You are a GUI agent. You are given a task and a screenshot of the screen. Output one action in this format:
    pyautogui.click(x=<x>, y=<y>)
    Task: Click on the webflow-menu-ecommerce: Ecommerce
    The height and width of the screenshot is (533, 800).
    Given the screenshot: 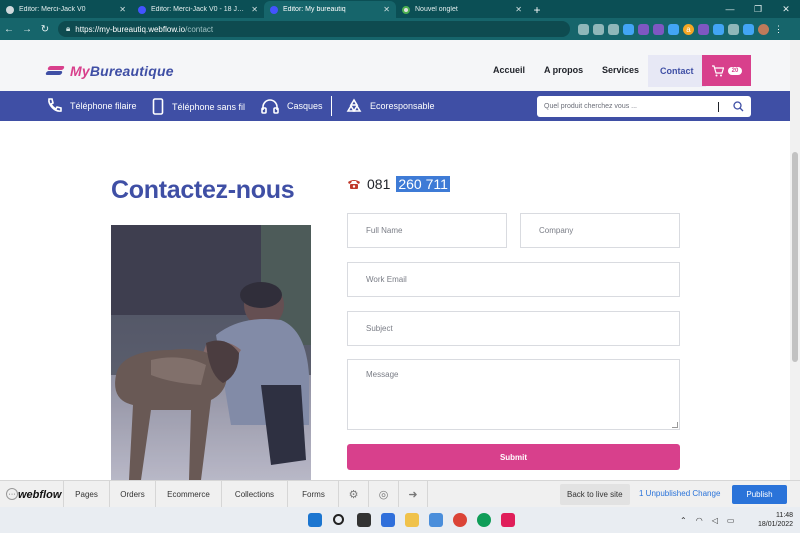 What is the action you would take?
    pyautogui.click(x=188, y=494)
    